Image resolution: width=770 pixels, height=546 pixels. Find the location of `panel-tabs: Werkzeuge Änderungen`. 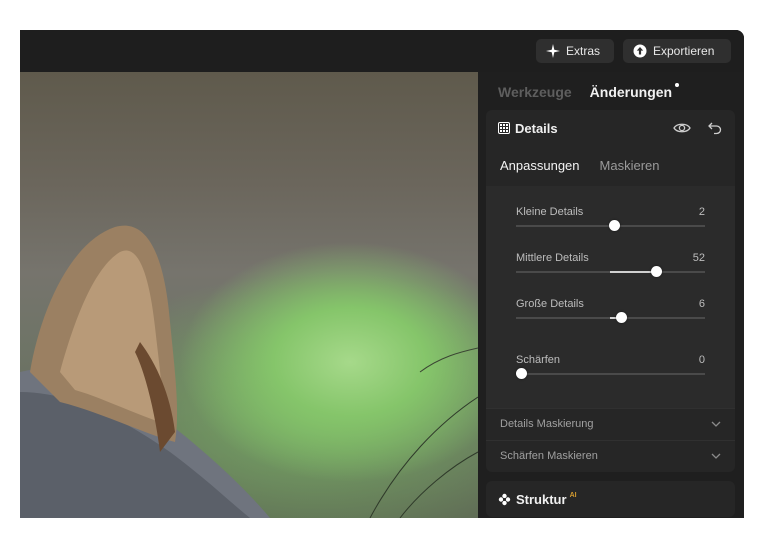

panel-tabs: Werkzeuge Änderungen is located at coordinates (589, 91).